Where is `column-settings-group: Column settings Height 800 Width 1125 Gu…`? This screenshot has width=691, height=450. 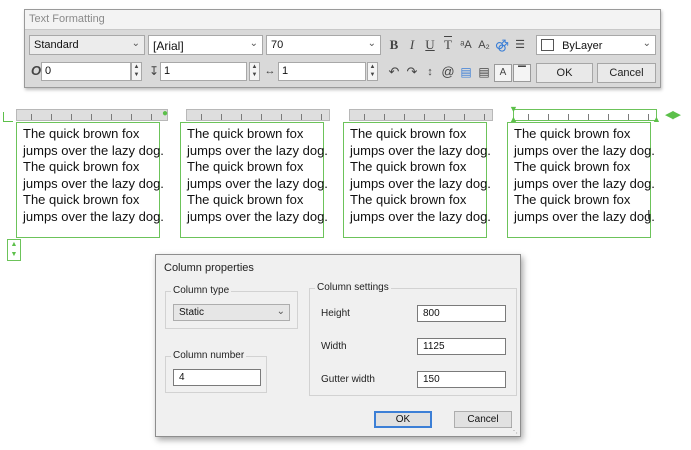
column-settings-group: Column settings Height 800 Width 1125 Gu… is located at coordinates (413, 339).